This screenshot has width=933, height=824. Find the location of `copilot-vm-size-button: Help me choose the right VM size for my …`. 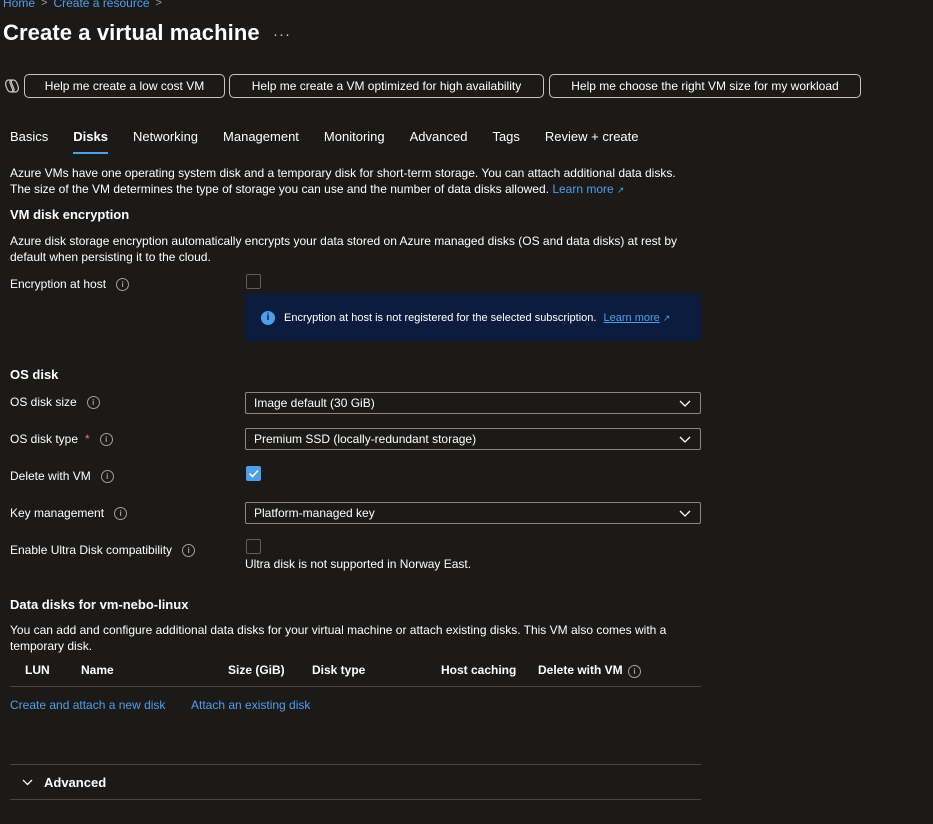

copilot-vm-size-button: Help me choose the right VM size for my … is located at coordinates (705, 86).